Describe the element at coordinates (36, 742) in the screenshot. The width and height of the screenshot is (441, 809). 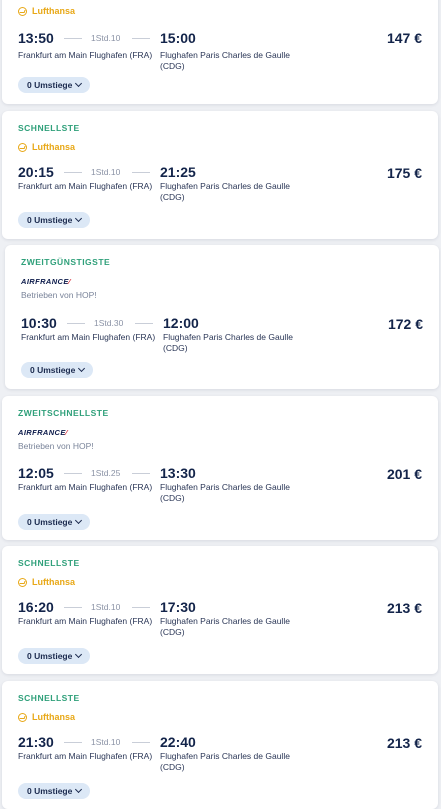
I see `departure-time: 21:30` at that location.